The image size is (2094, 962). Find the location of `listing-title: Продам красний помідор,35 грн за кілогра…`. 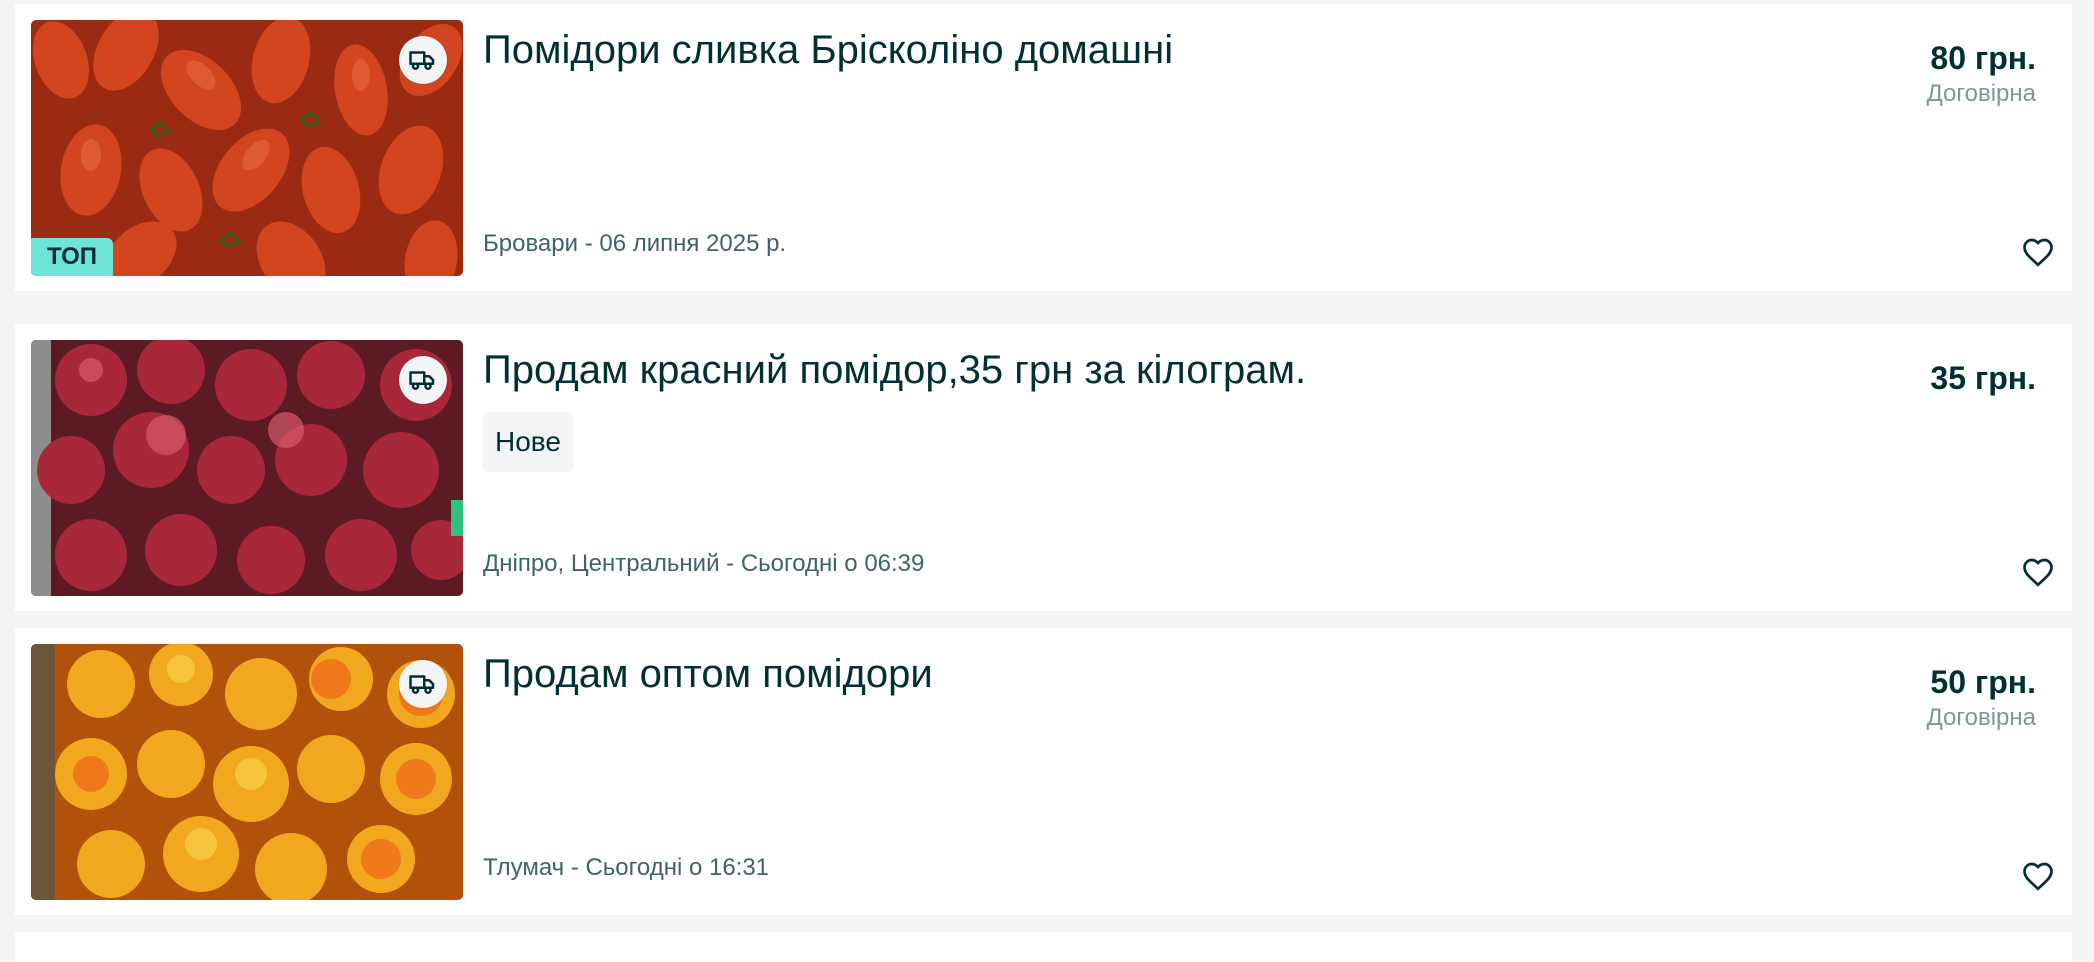

listing-title: Продам красний помідор,35 грн за кілогра… is located at coordinates (894, 370).